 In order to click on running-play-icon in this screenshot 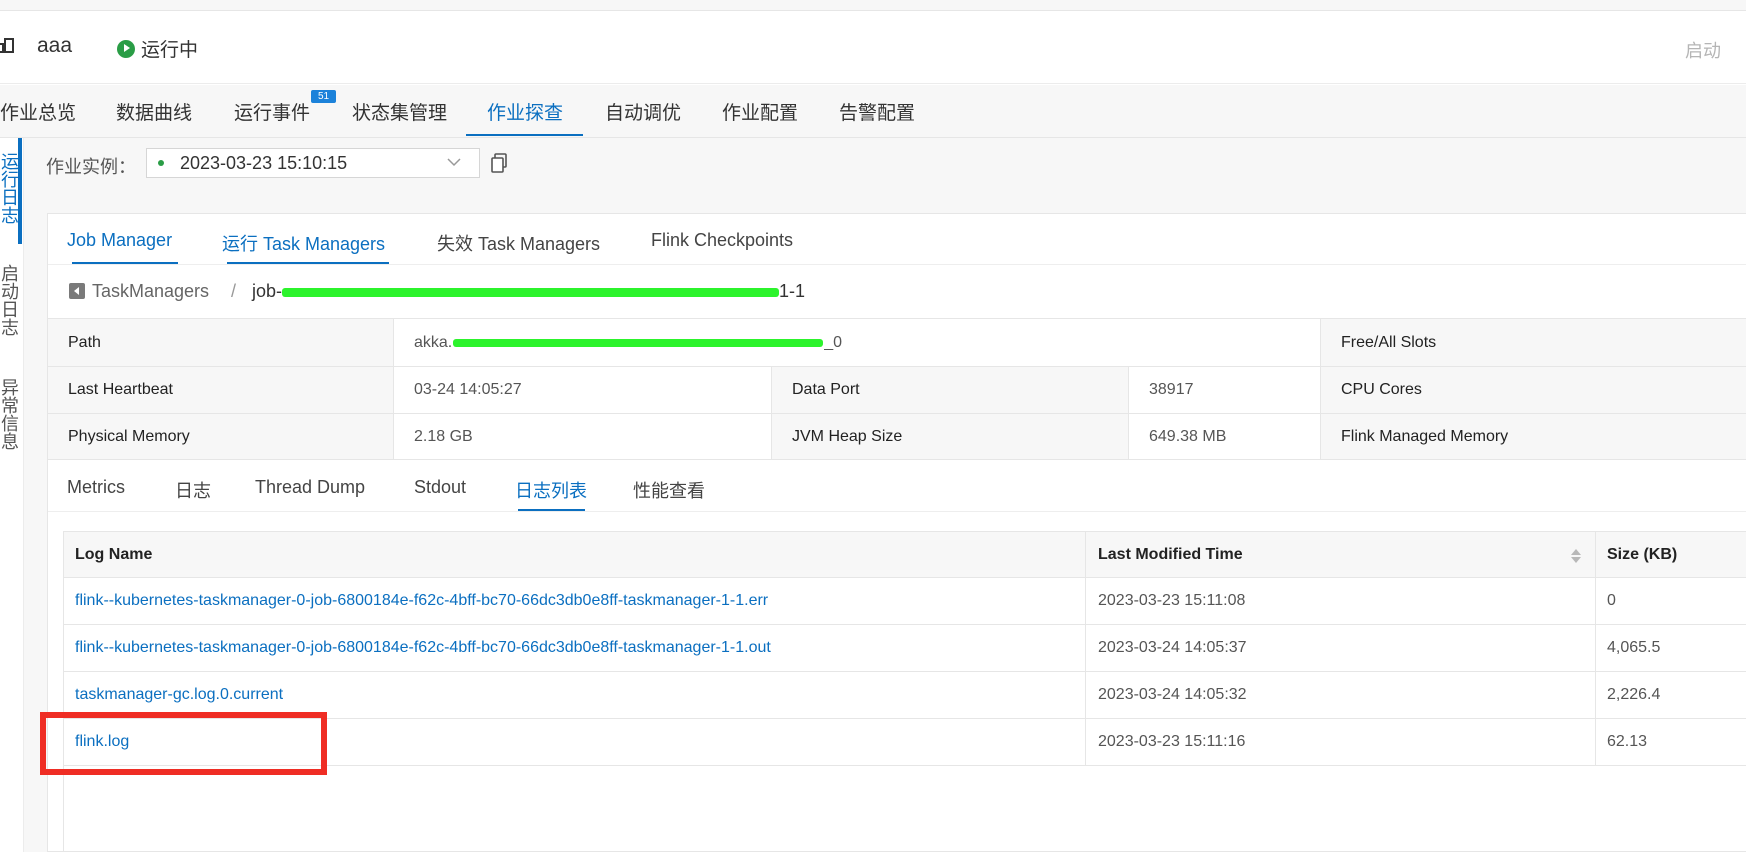, I will do `click(126, 48)`.